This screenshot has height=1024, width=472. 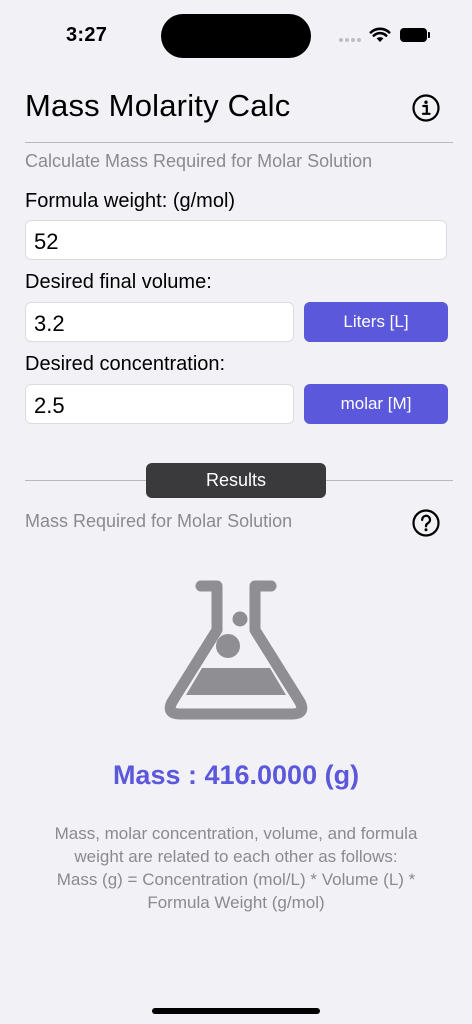 I want to click on results-tab: Results, so click(x=236, y=480).